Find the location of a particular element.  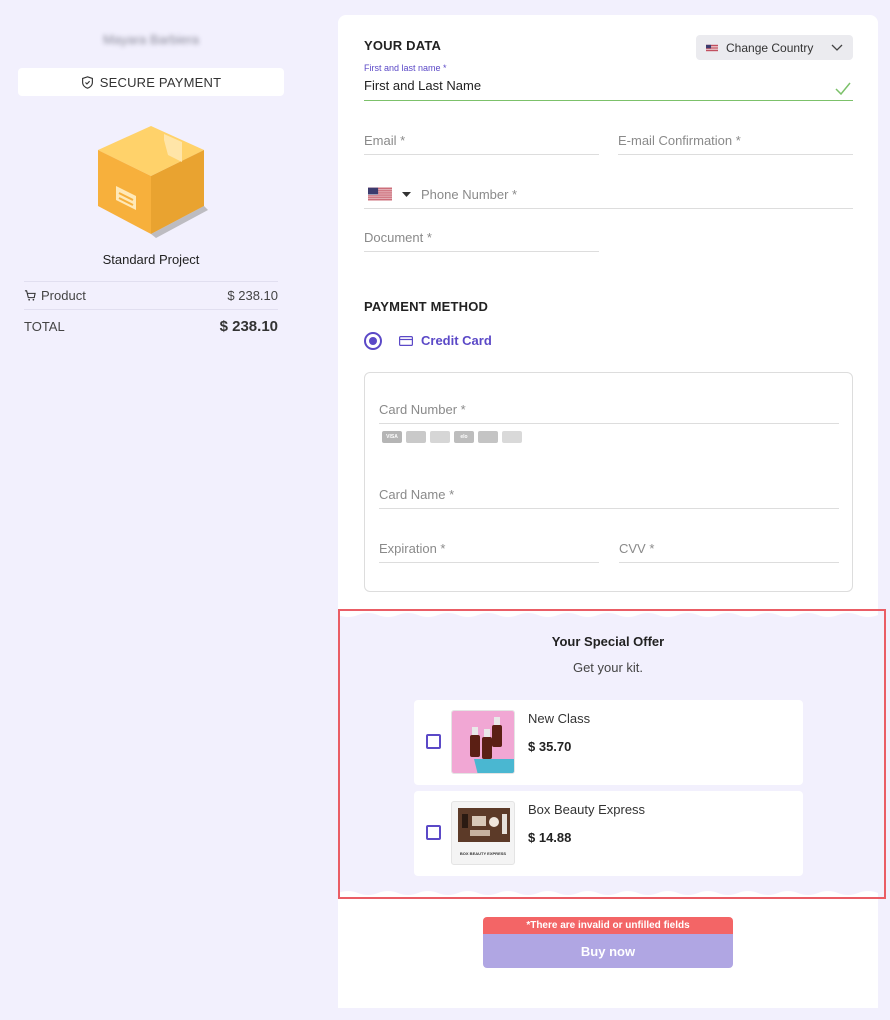

box-beauty-thumbnail: BOX BEAUTY EXPRESS is located at coordinates (483, 833).